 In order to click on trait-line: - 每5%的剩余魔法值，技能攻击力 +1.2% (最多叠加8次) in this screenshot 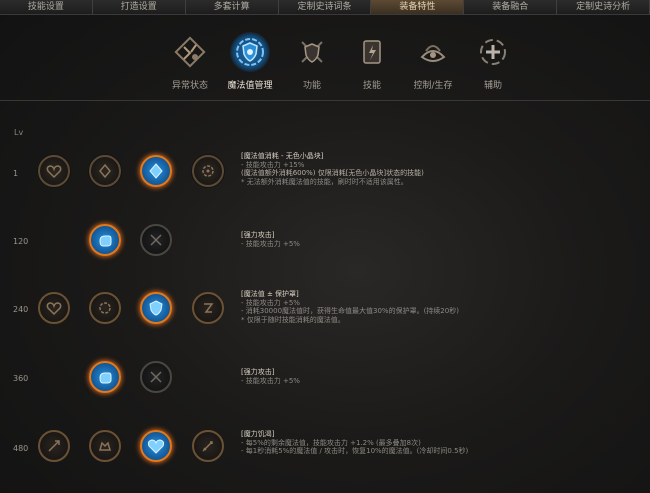, I will do `click(331, 442)`.